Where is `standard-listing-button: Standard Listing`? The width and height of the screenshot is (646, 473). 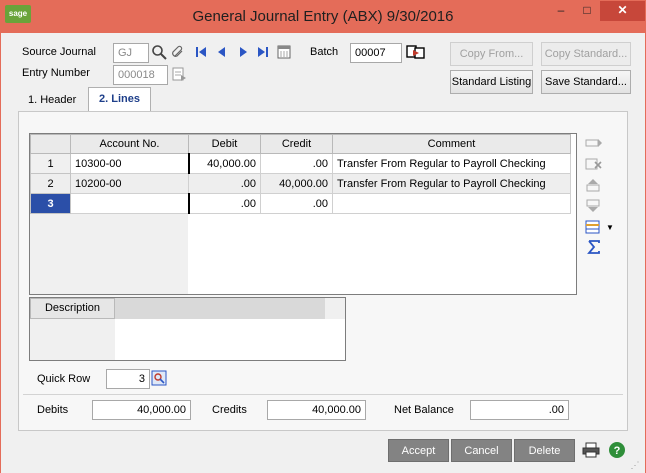
standard-listing-button: Standard Listing is located at coordinates (491, 82).